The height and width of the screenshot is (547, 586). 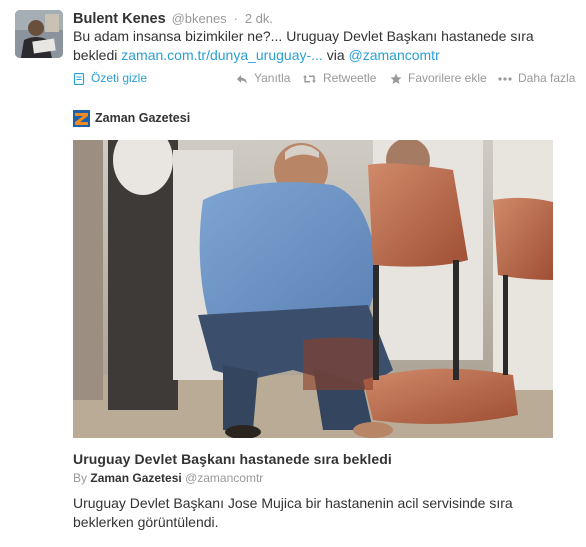 I want to click on favorite-button: Favorilere ekle, so click(x=438, y=78).